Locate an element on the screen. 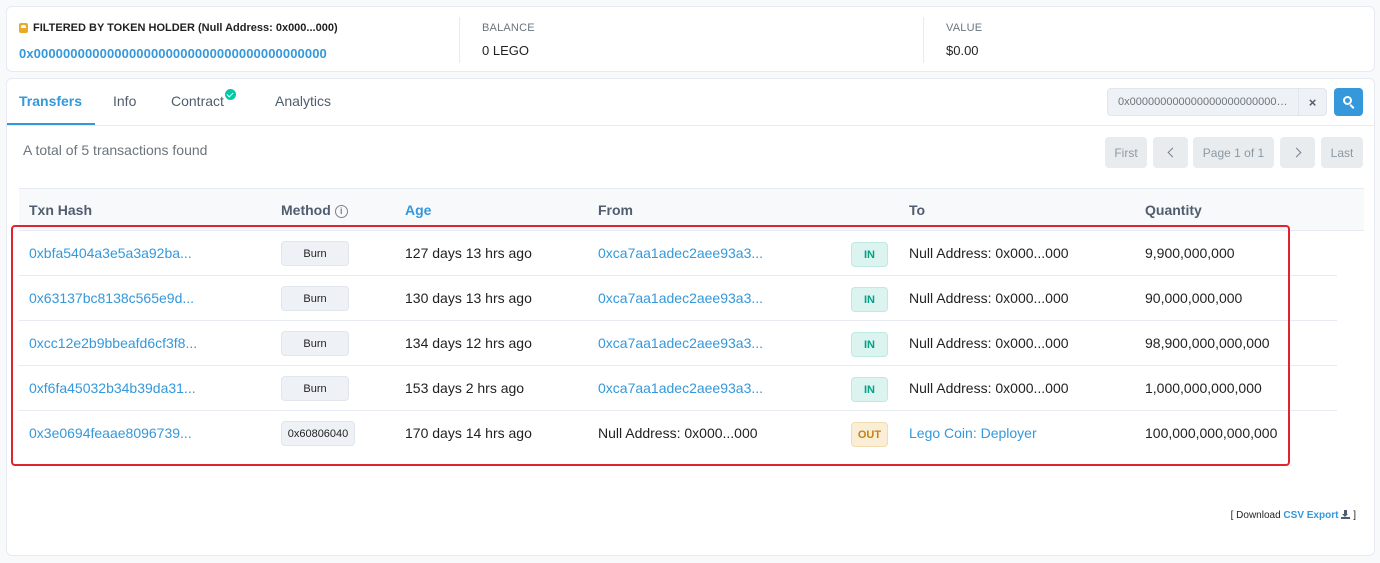 The image size is (1380, 563). header-to: To is located at coordinates (917, 210).